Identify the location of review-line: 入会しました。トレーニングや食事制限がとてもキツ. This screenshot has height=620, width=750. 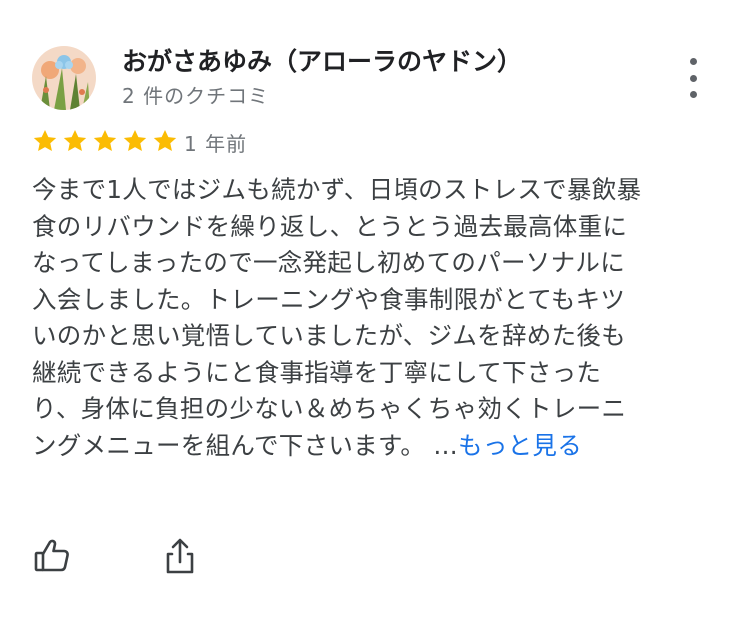
(329, 299).